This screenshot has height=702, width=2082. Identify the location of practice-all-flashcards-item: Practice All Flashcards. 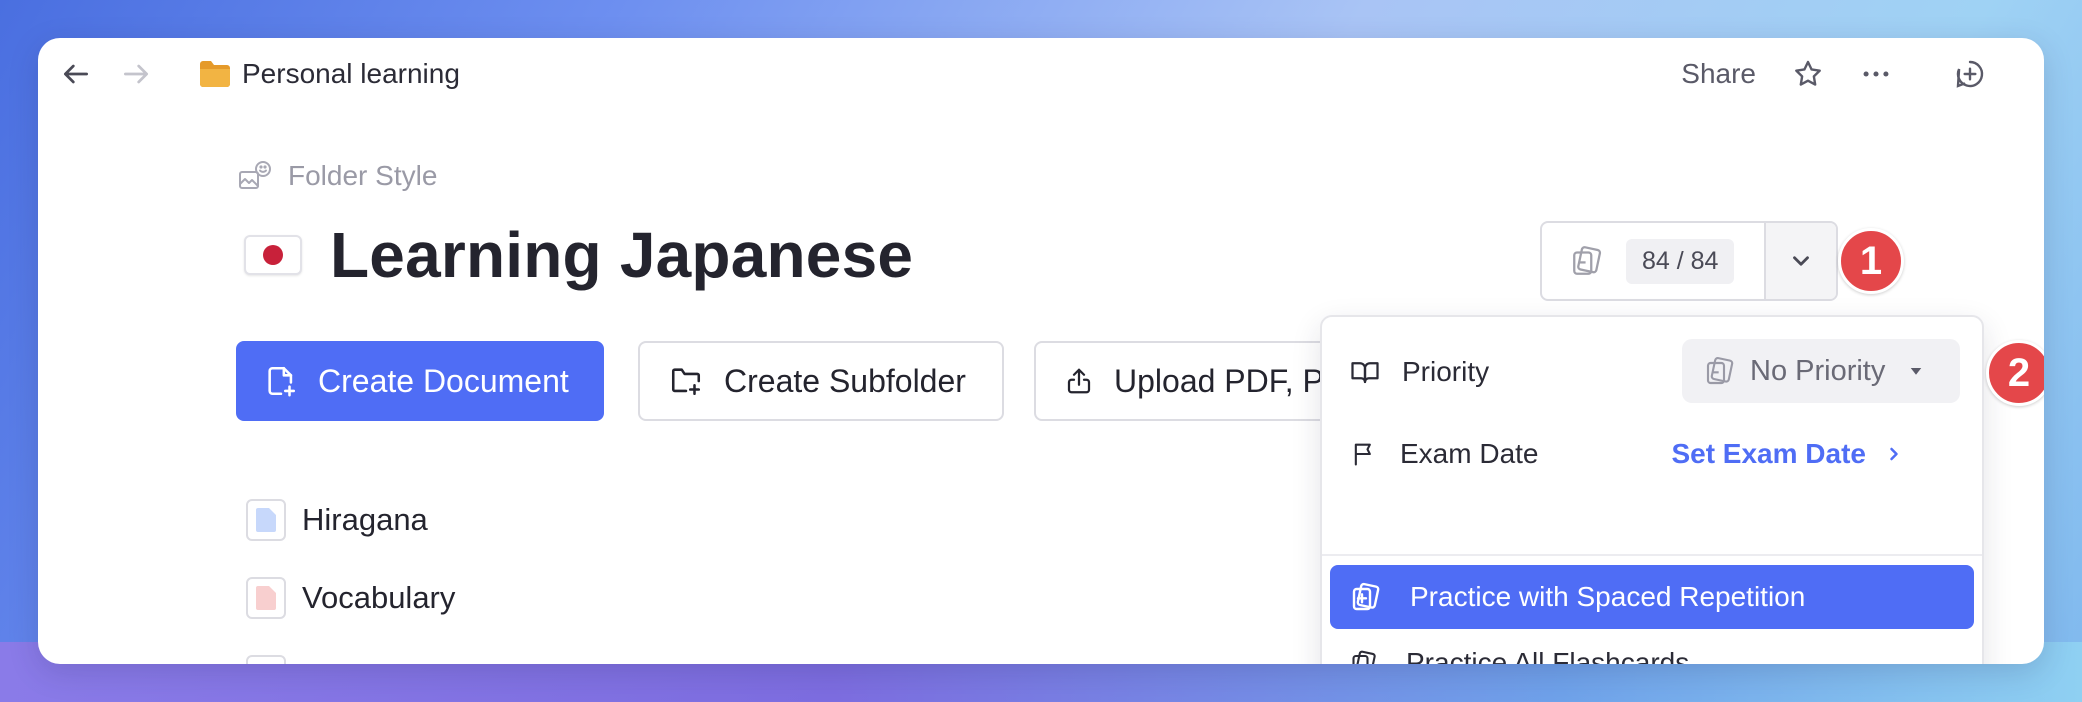
(1652, 647).